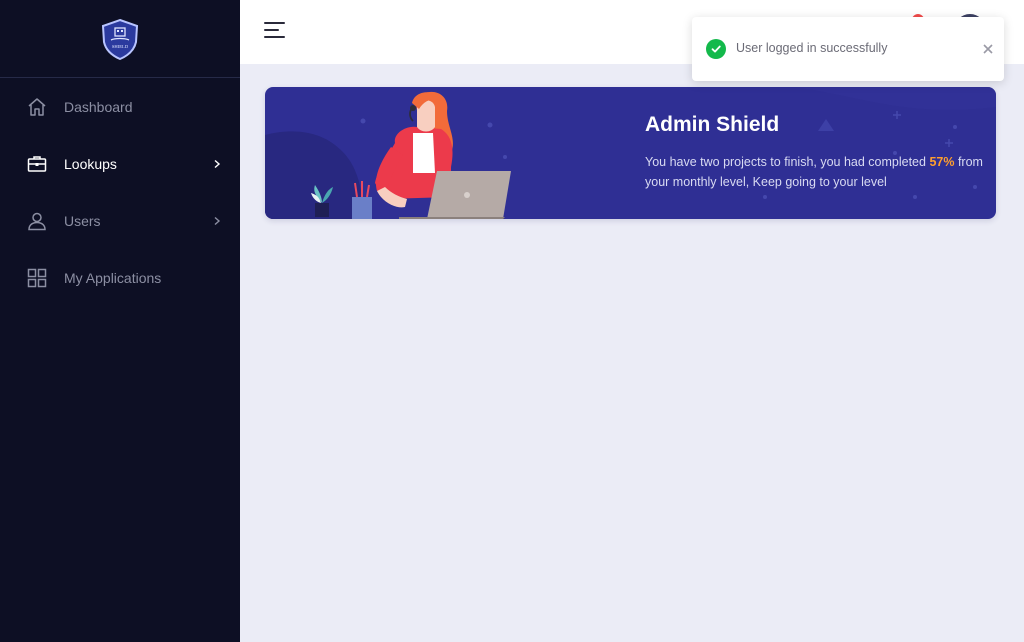 The width and height of the screenshot is (1024, 642). I want to click on toast-message: User logged in successfully, so click(812, 48).